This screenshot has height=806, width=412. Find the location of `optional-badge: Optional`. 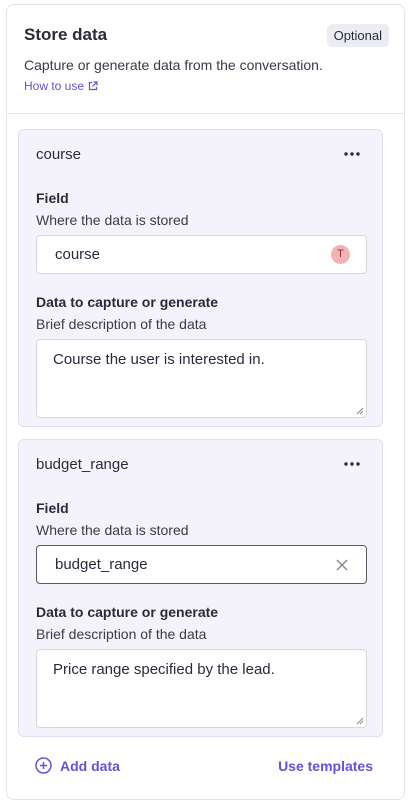

optional-badge: Optional is located at coordinates (357, 35).